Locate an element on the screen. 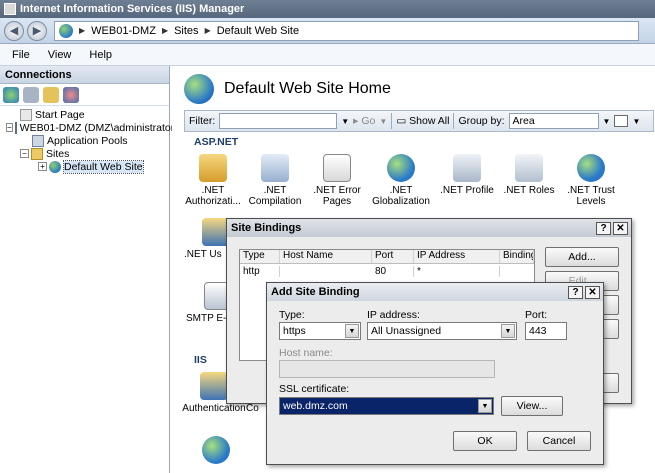 This screenshot has width=655, height=473. feature-label: .NET Compilation is located at coordinates (275, 196).